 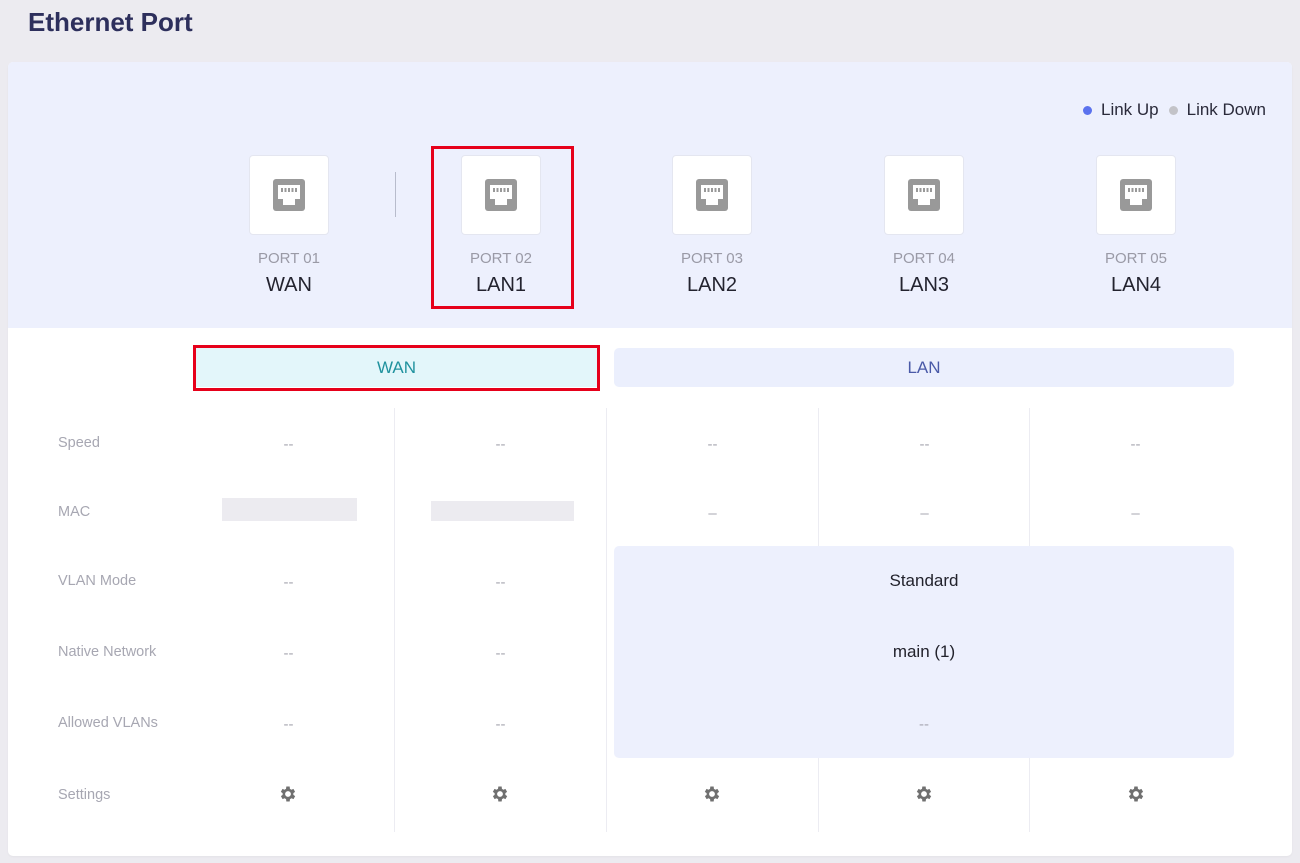 What do you see at coordinates (74, 512) in the screenshot?
I see `row-label-mac: MAC` at bounding box center [74, 512].